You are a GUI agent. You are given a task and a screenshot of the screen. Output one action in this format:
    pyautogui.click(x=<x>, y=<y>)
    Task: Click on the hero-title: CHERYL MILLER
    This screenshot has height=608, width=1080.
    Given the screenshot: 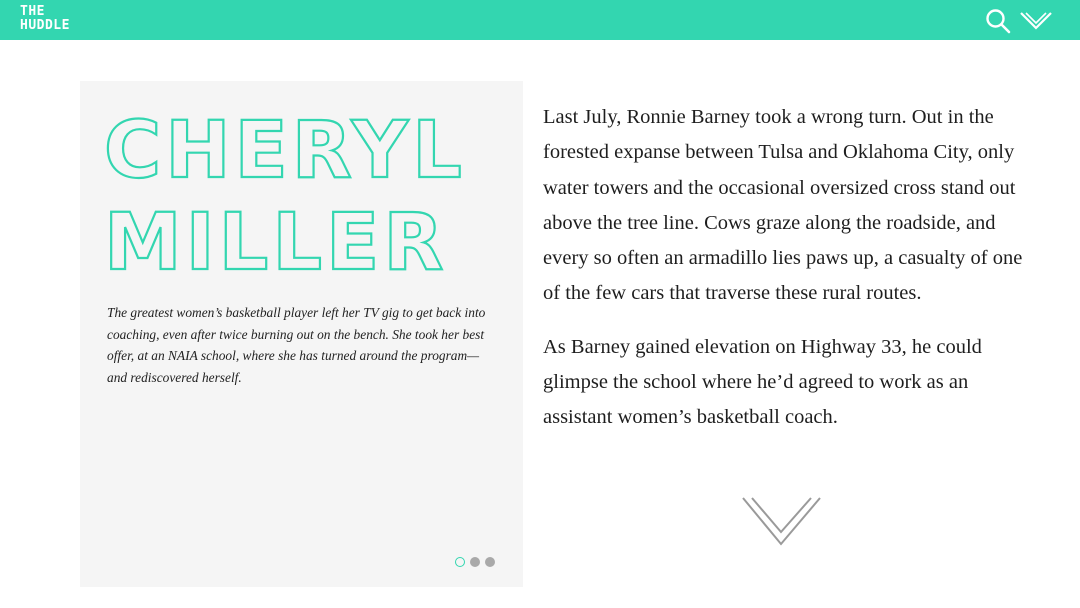 What is the action you would take?
    pyautogui.click(x=293, y=197)
    